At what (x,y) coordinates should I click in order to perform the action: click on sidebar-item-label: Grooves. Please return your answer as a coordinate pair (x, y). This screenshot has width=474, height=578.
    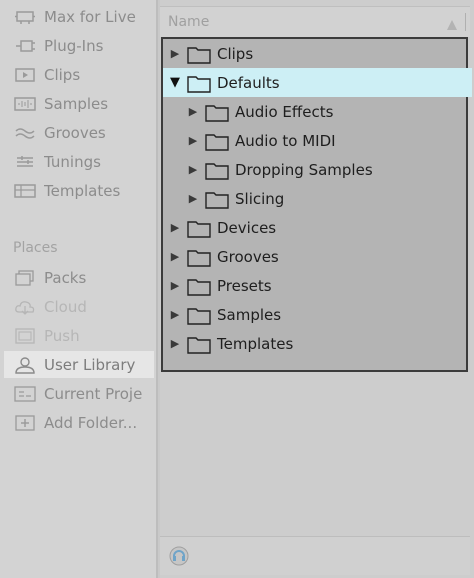
    Looking at the image, I should click on (75, 132).